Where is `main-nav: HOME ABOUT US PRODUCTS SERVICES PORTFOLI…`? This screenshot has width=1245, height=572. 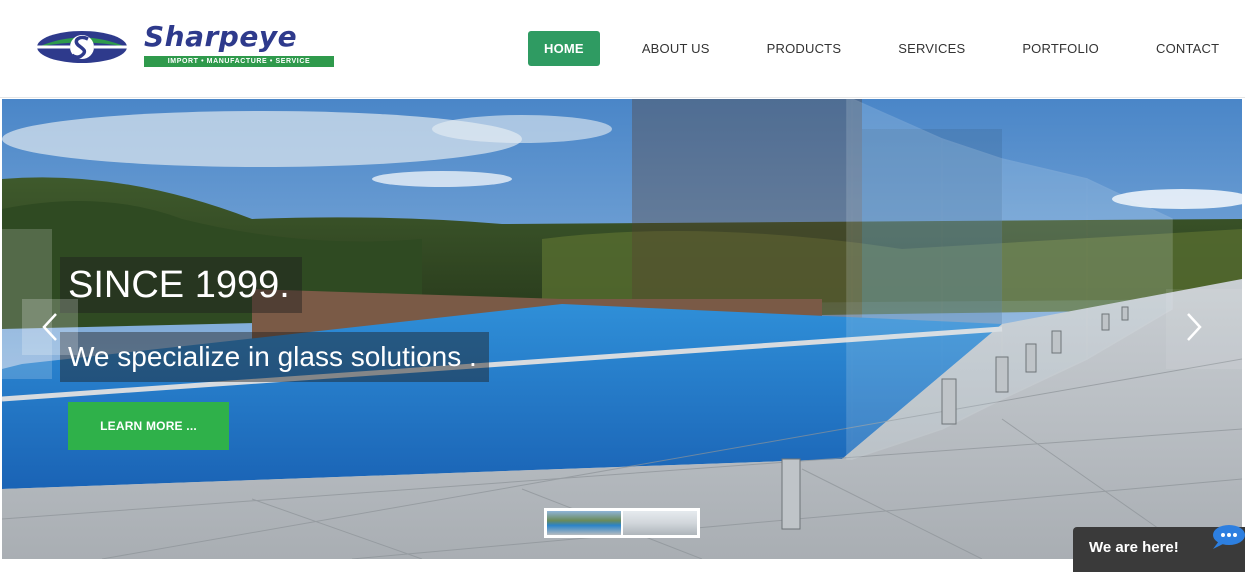 main-nav: HOME ABOUT US PRODUCTS SERVICES PORTFOLI… is located at coordinates (873, 48).